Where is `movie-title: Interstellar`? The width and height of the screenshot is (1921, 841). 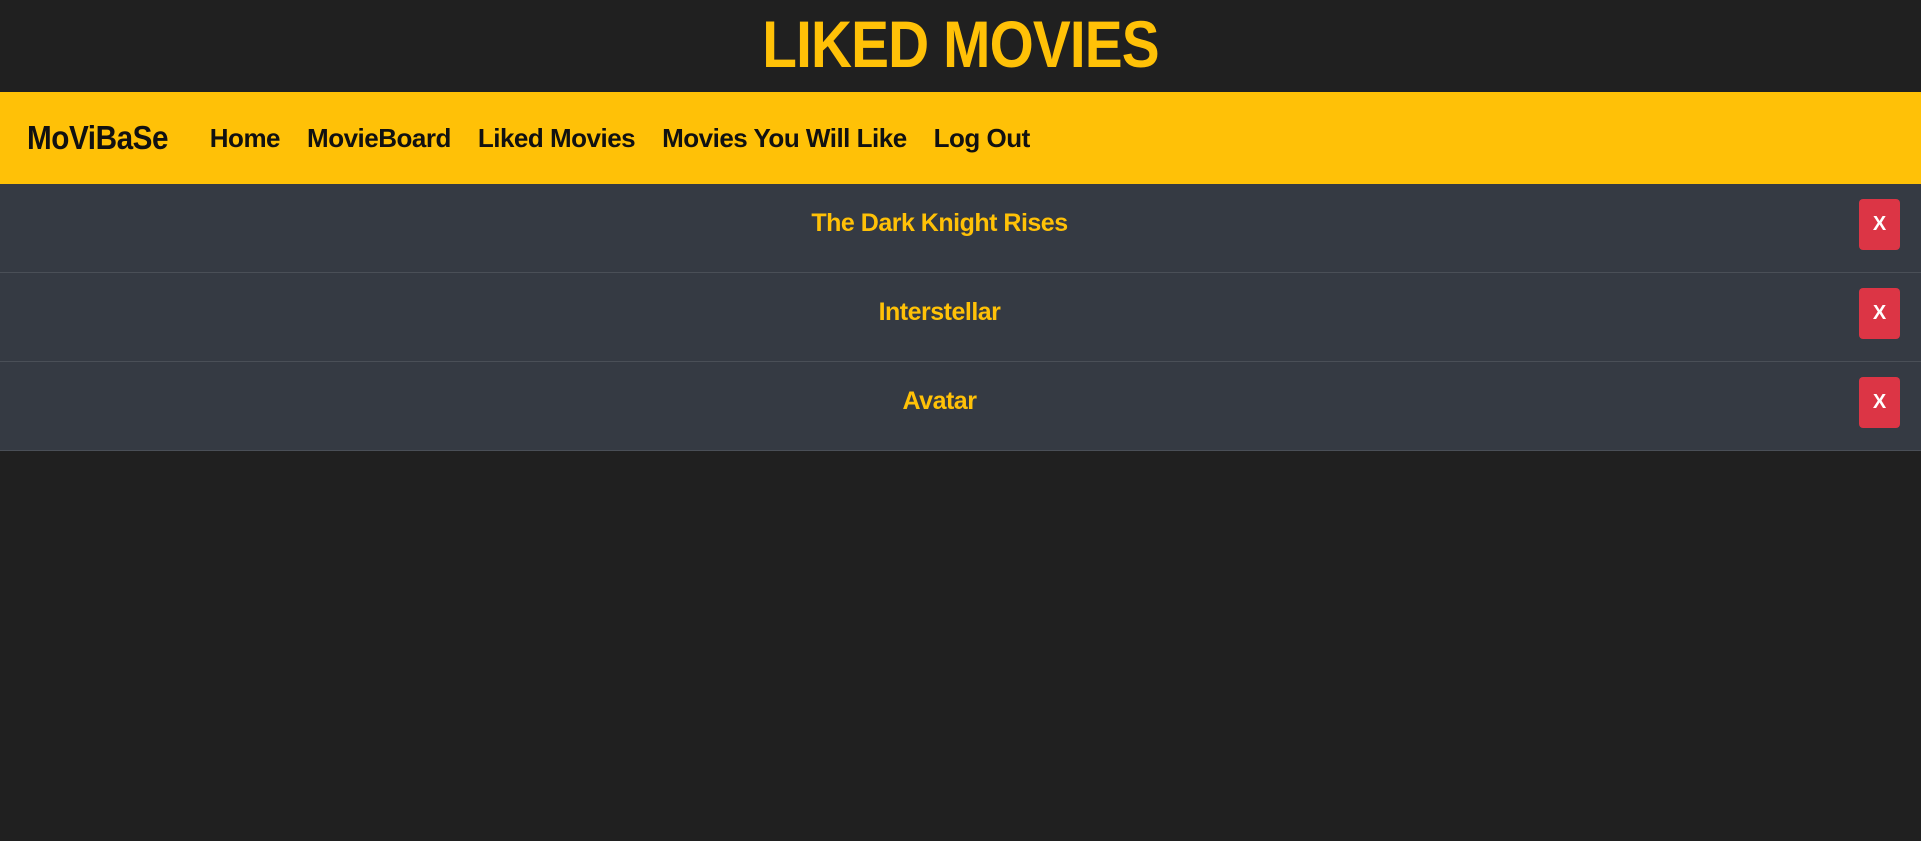 movie-title: Interstellar is located at coordinates (939, 311).